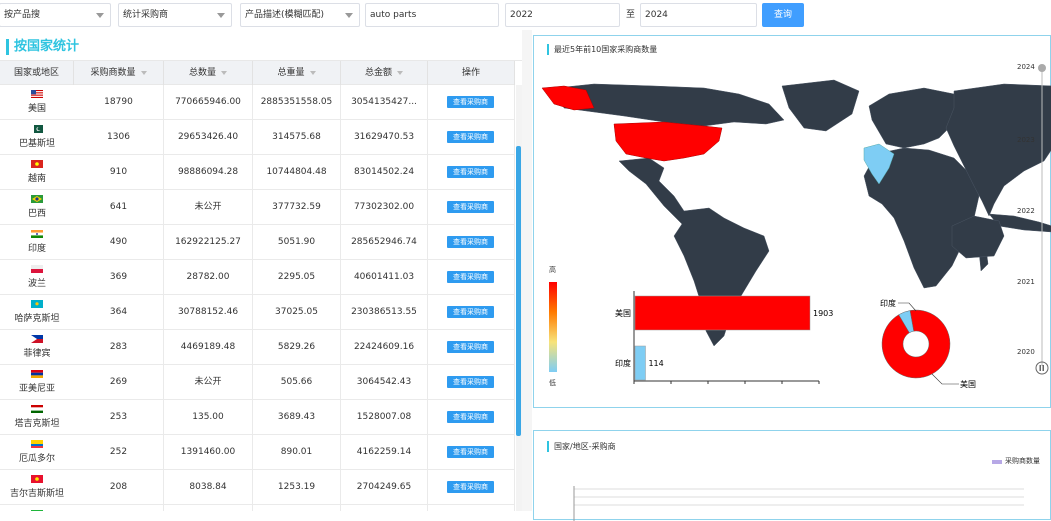 The image size is (1051, 521). I want to click on search-by-select: 按产品搜, so click(55, 15).